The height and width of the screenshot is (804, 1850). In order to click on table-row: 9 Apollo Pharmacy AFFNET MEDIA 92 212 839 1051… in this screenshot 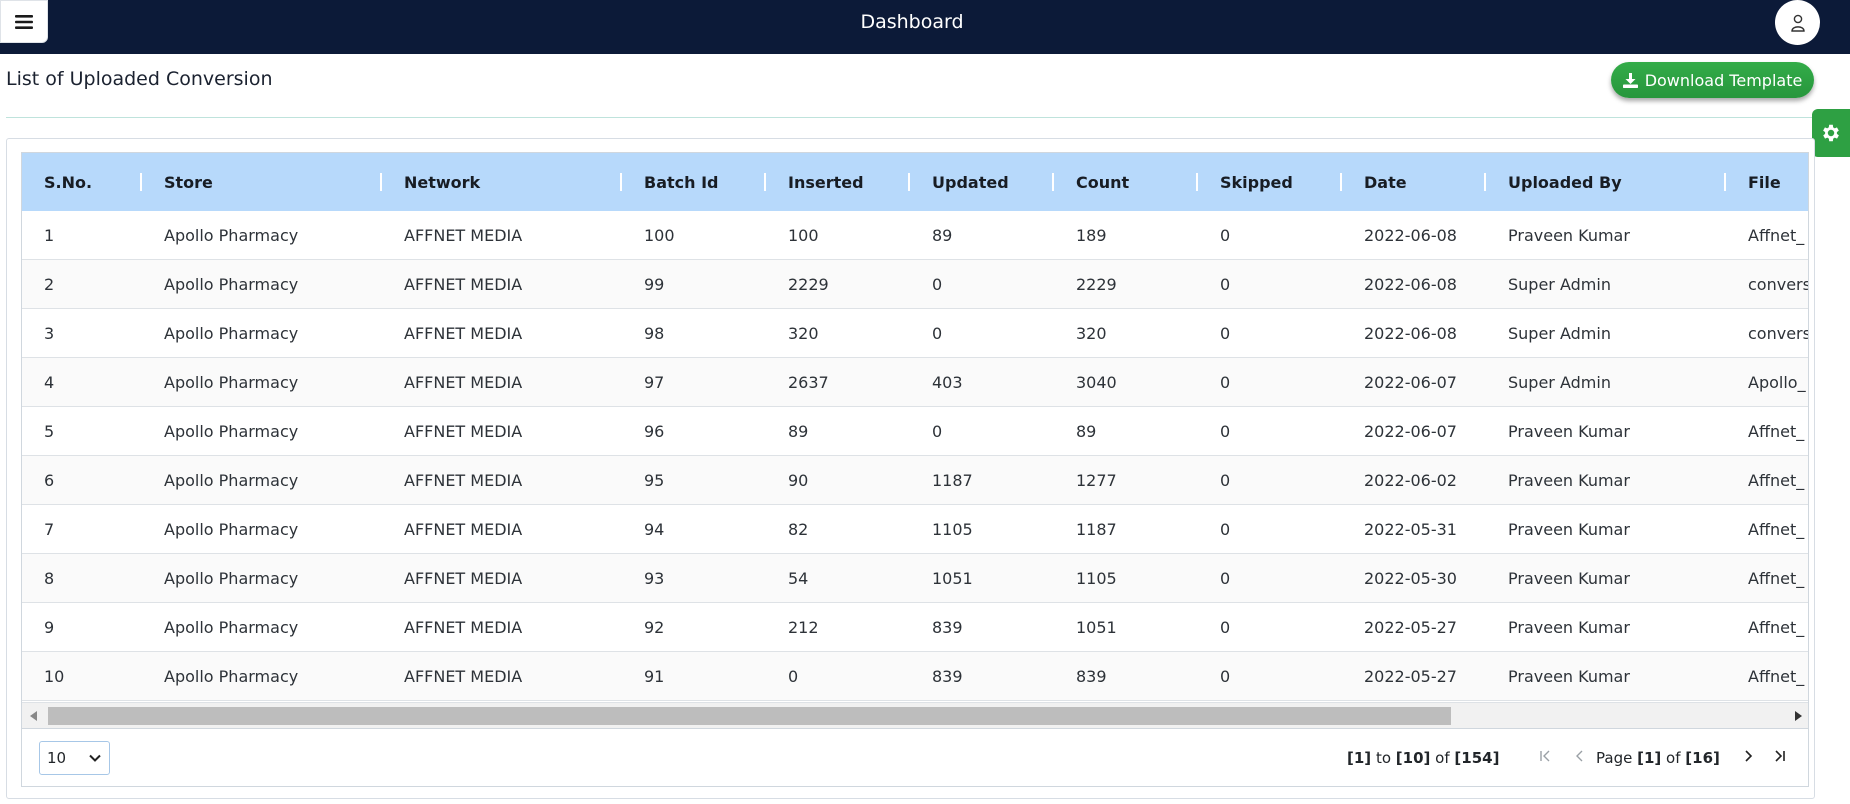, I will do `click(915, 627)`.